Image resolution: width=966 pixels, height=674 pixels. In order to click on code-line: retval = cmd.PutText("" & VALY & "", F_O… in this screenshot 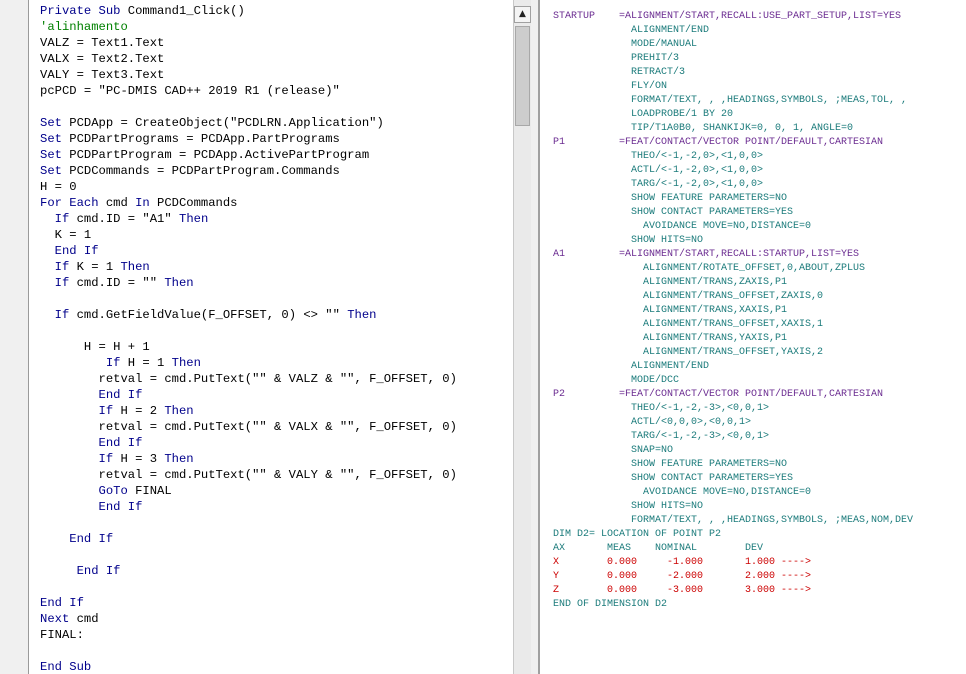, I will do `click(248, 475)`.